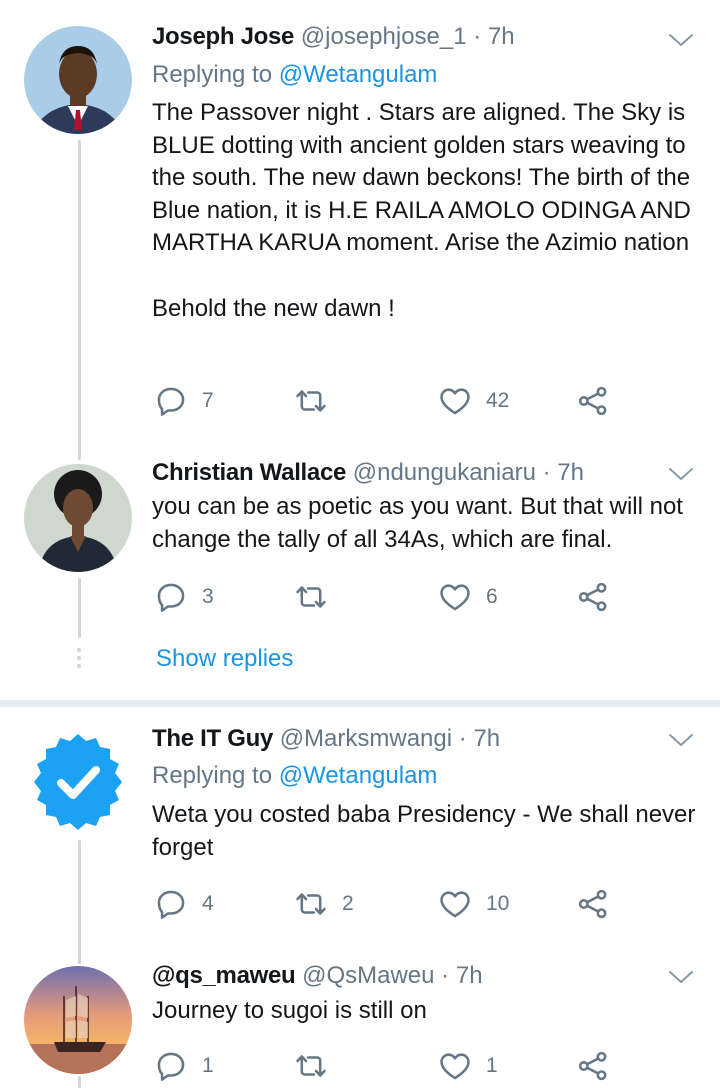 The image size is (720, 1088). What do you see at coordinates (249, 472) in the screenshot?
I see `display-name: Christian Wallace` at bounding box center [249, 472].